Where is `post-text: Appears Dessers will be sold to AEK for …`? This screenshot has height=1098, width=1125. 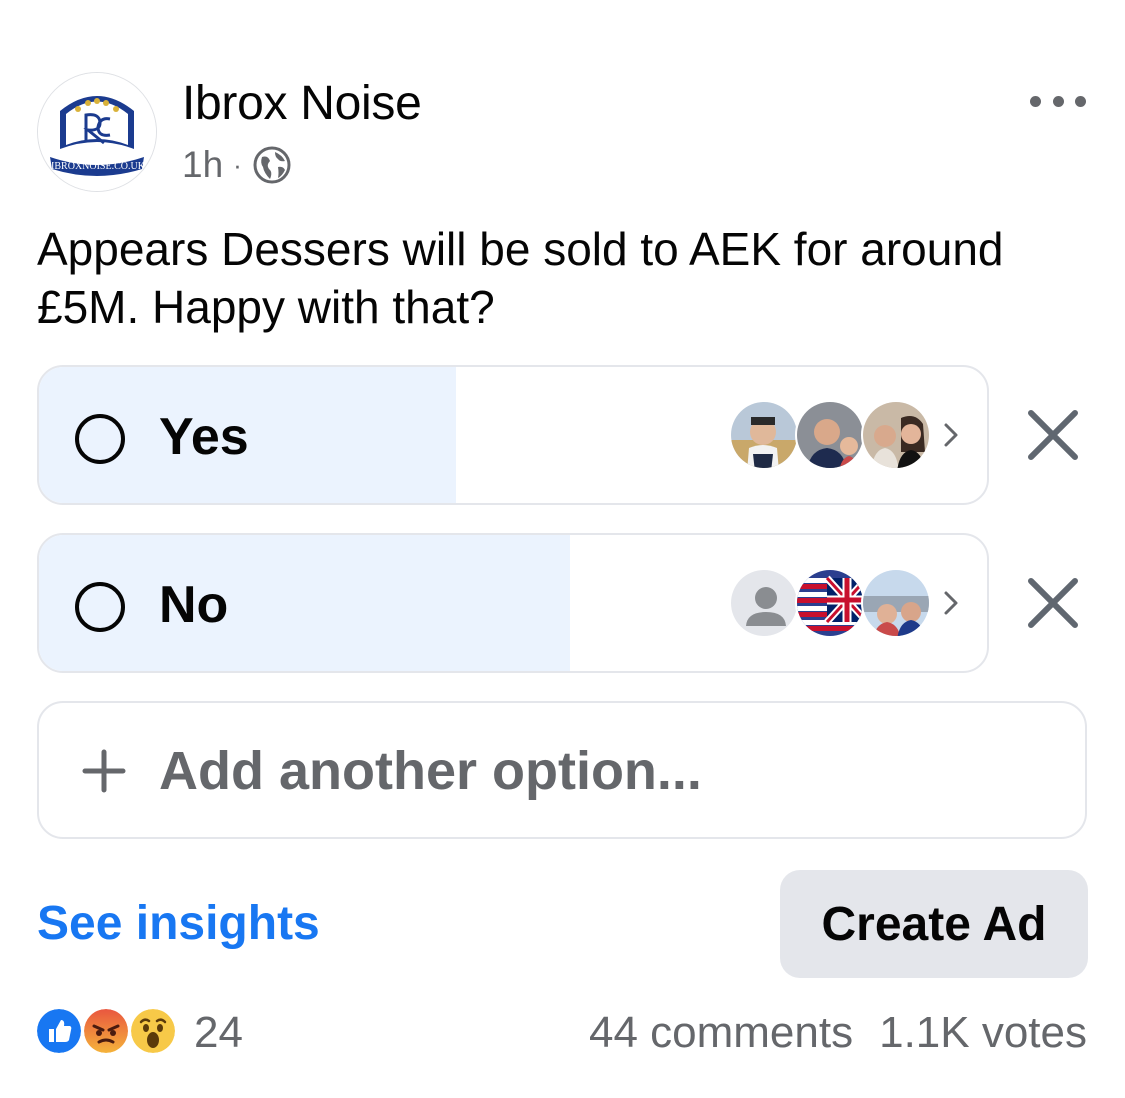 post-text: Appears Dessers will be sold to AEK for … is located at coordinates (520, 278).